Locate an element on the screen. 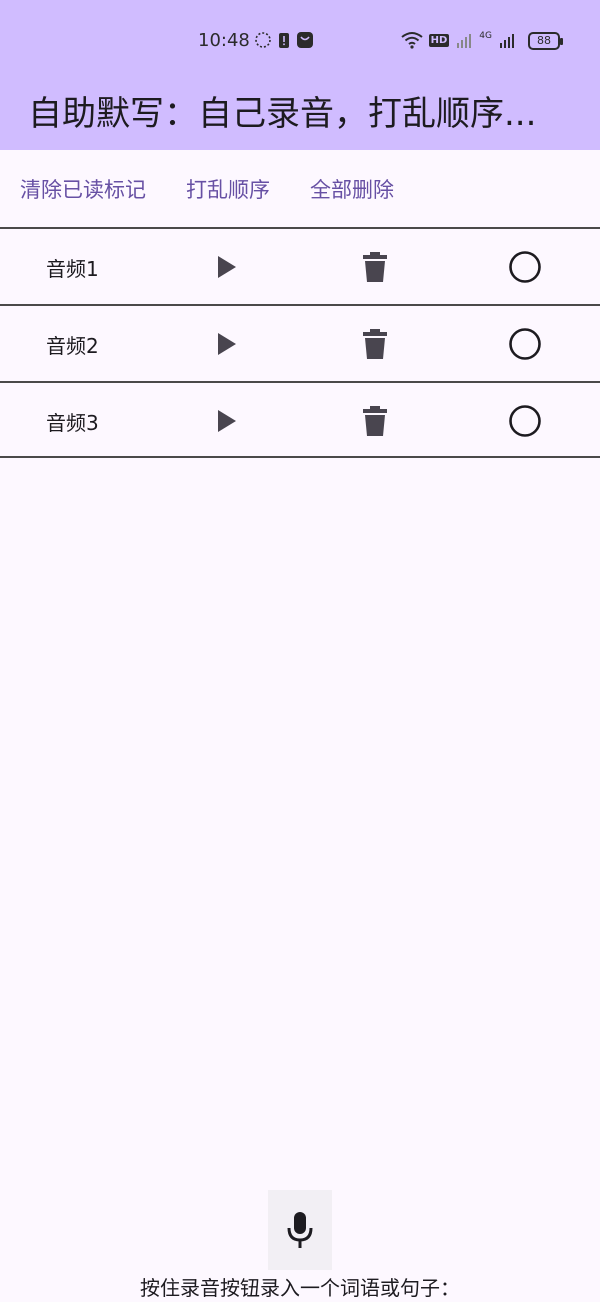 This screenshot has height=1302, width=600. battery-alert-icon is located at coordinates (284, 40).